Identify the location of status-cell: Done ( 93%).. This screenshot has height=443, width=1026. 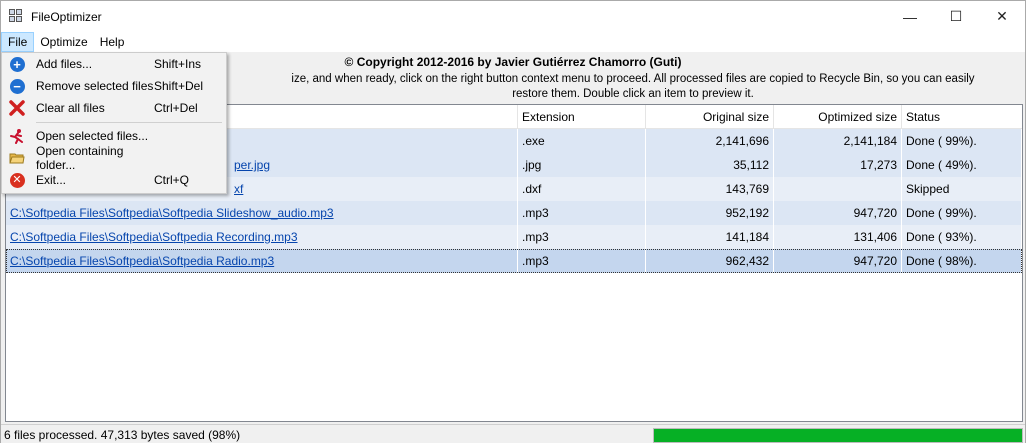
(962, 237).